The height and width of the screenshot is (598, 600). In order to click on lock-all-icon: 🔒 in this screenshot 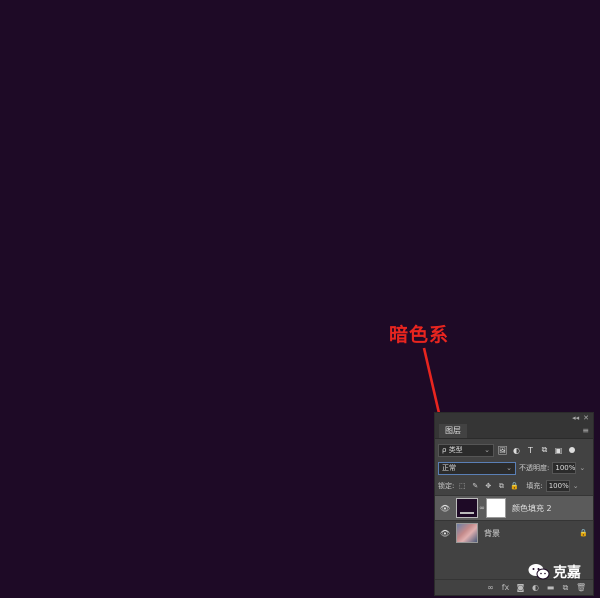, I will do `click(514, 486)`.